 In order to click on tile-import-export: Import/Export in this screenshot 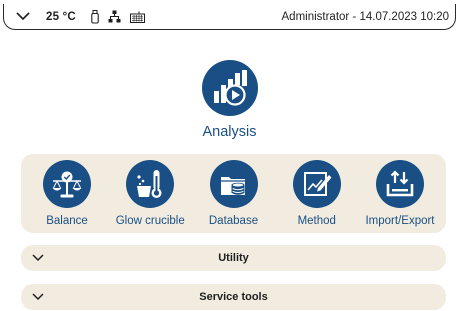, I will do `click(400, 196)`.